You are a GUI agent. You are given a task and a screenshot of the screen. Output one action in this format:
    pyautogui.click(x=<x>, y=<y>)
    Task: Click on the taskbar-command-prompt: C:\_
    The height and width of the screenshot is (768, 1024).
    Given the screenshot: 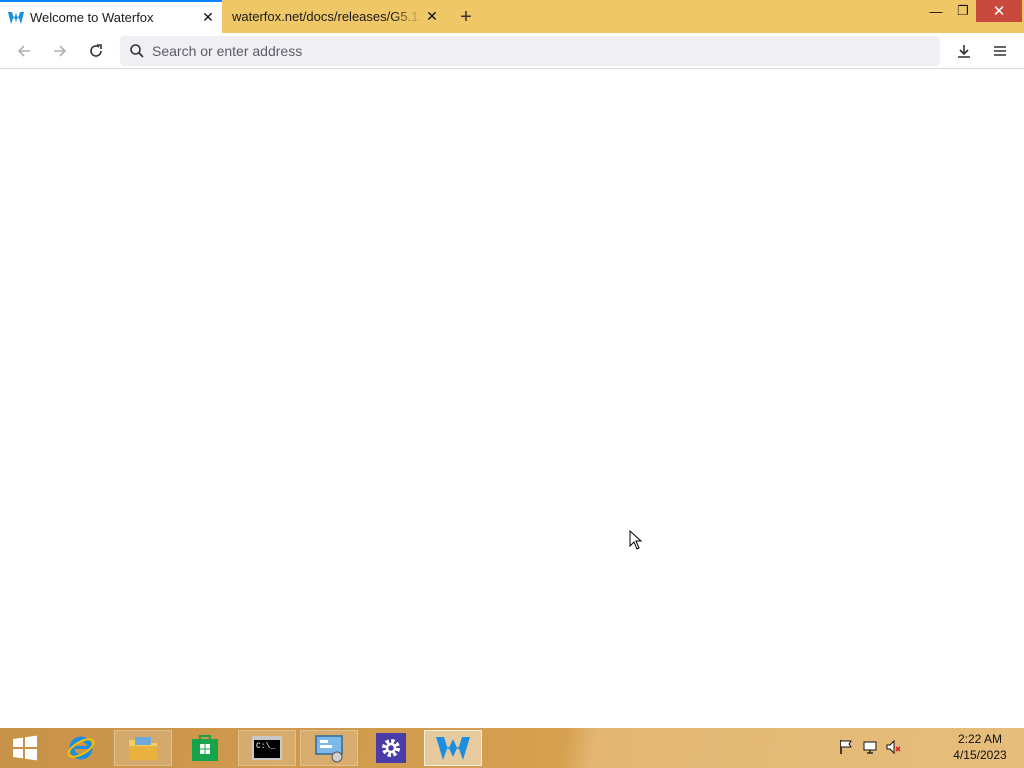 What is the action you would take?
    pyautogui.click(x=267, y=748)
    